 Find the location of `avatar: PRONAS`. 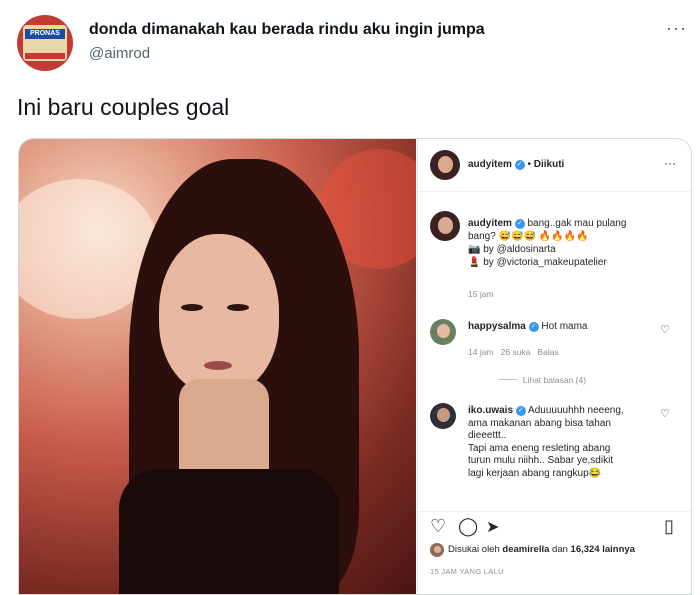

avatar: PRONAS is located at coordinates (45, 43).